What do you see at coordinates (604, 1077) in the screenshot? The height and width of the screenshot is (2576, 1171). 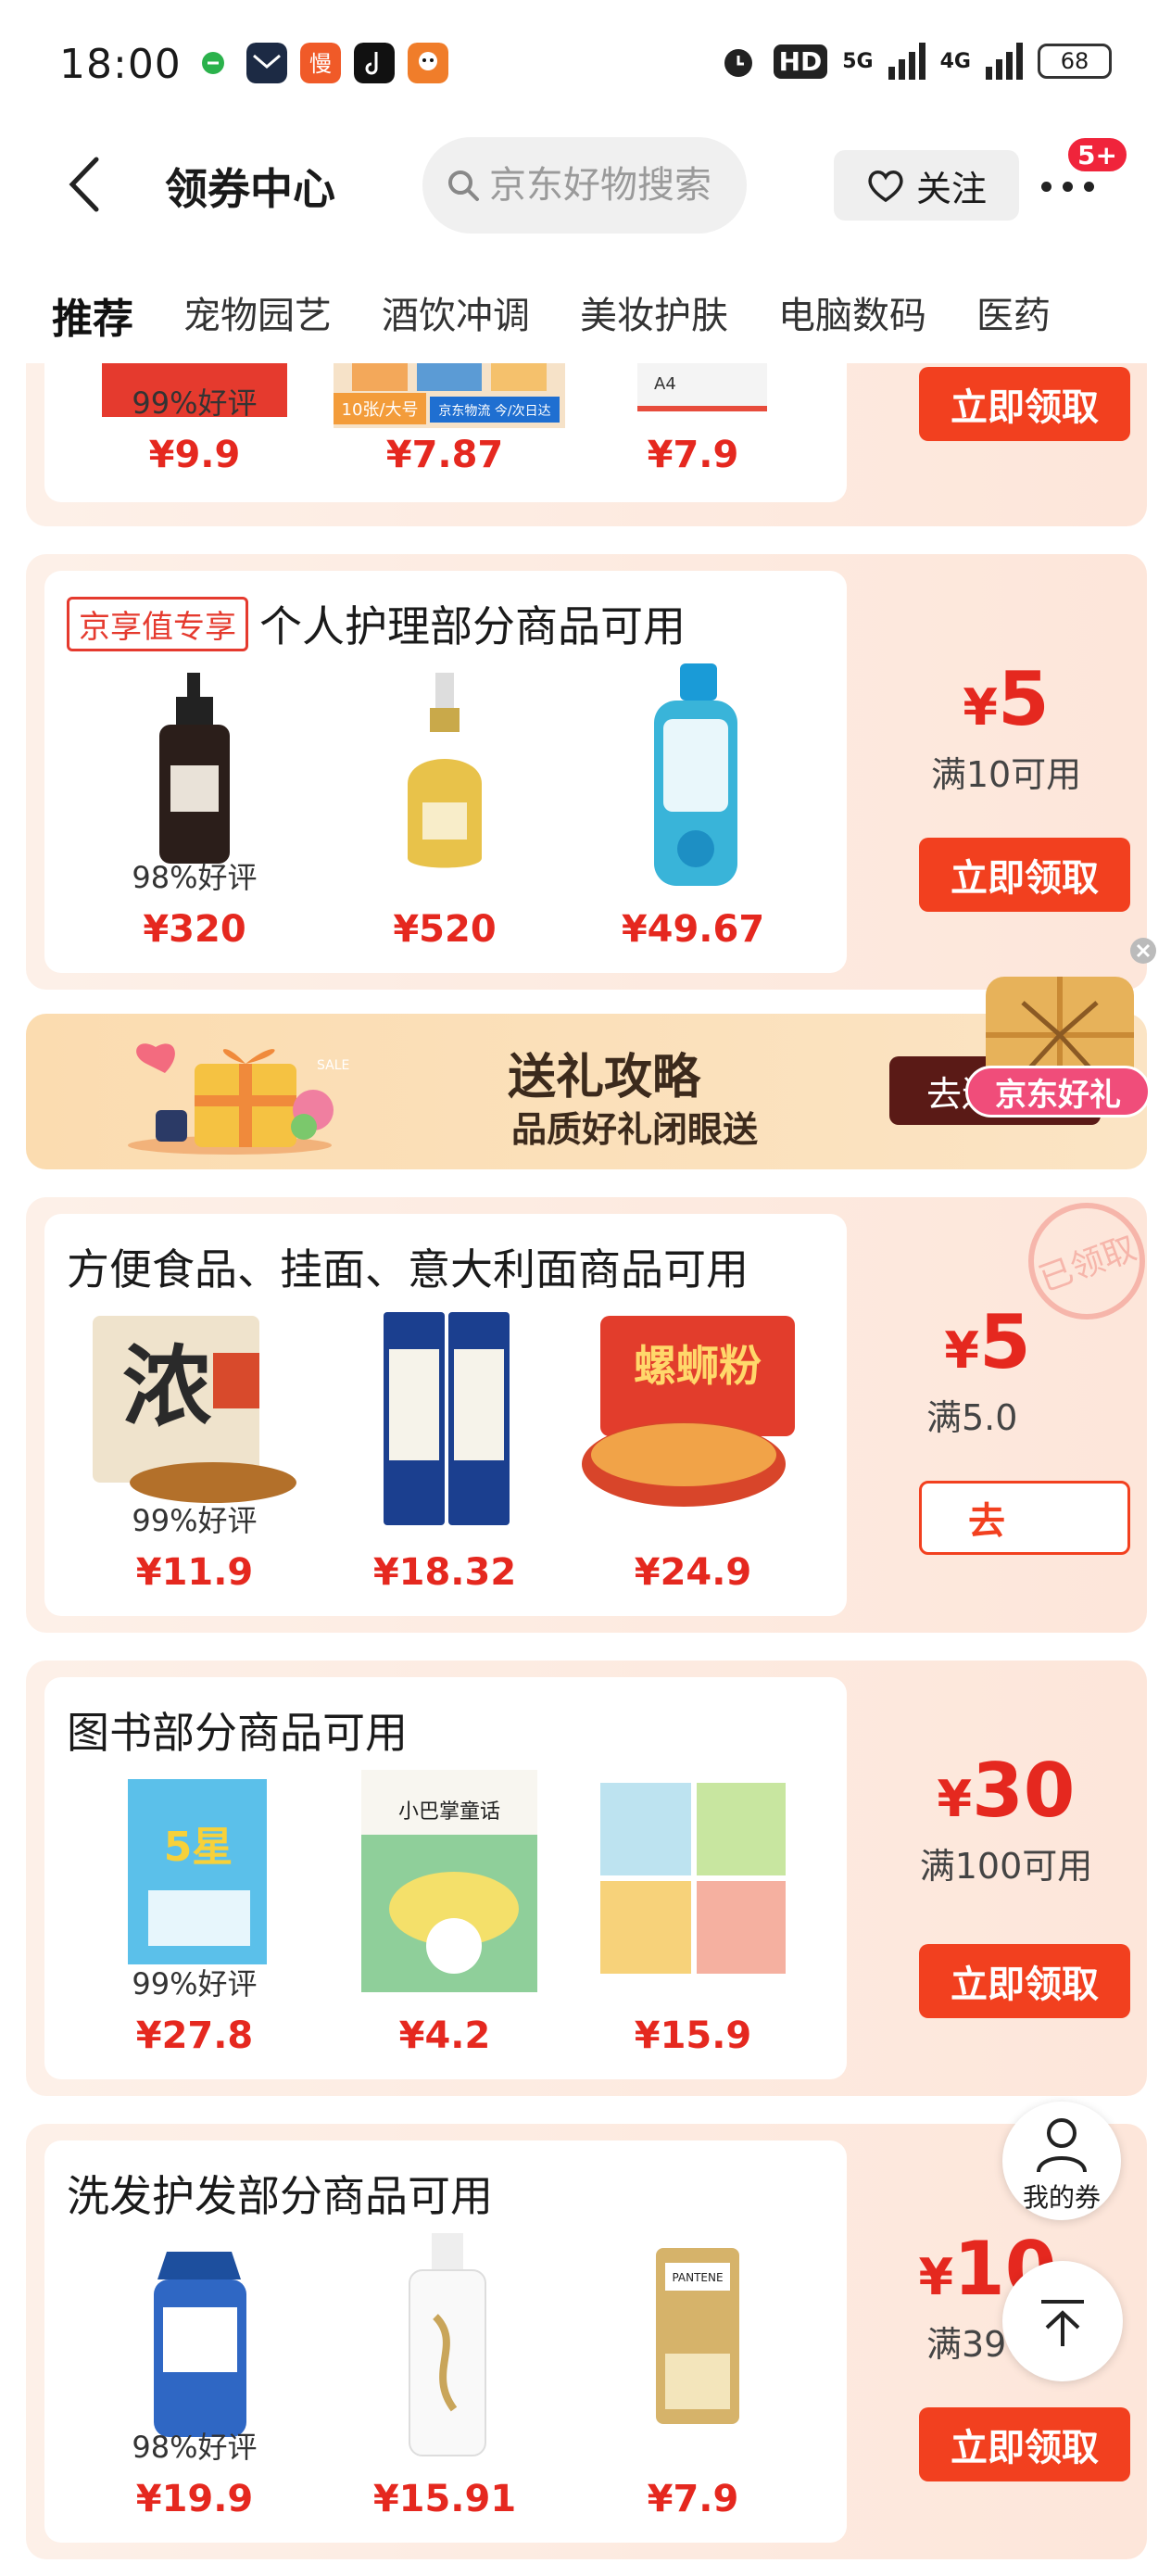 I see `banner-title: 送礼攻略` at bounding box center [604, 1077].